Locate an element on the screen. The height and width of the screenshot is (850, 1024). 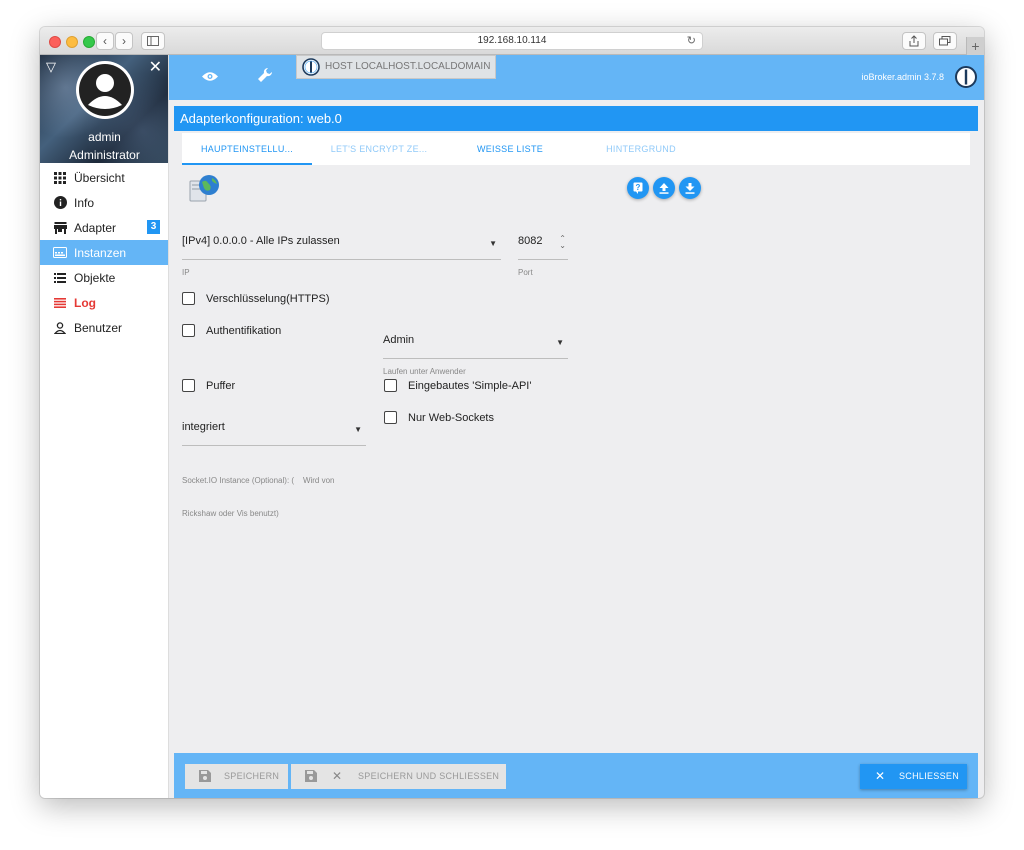
user-profile-header: ▽ ✕ admin Administrator is located at coordinates (104, 109).